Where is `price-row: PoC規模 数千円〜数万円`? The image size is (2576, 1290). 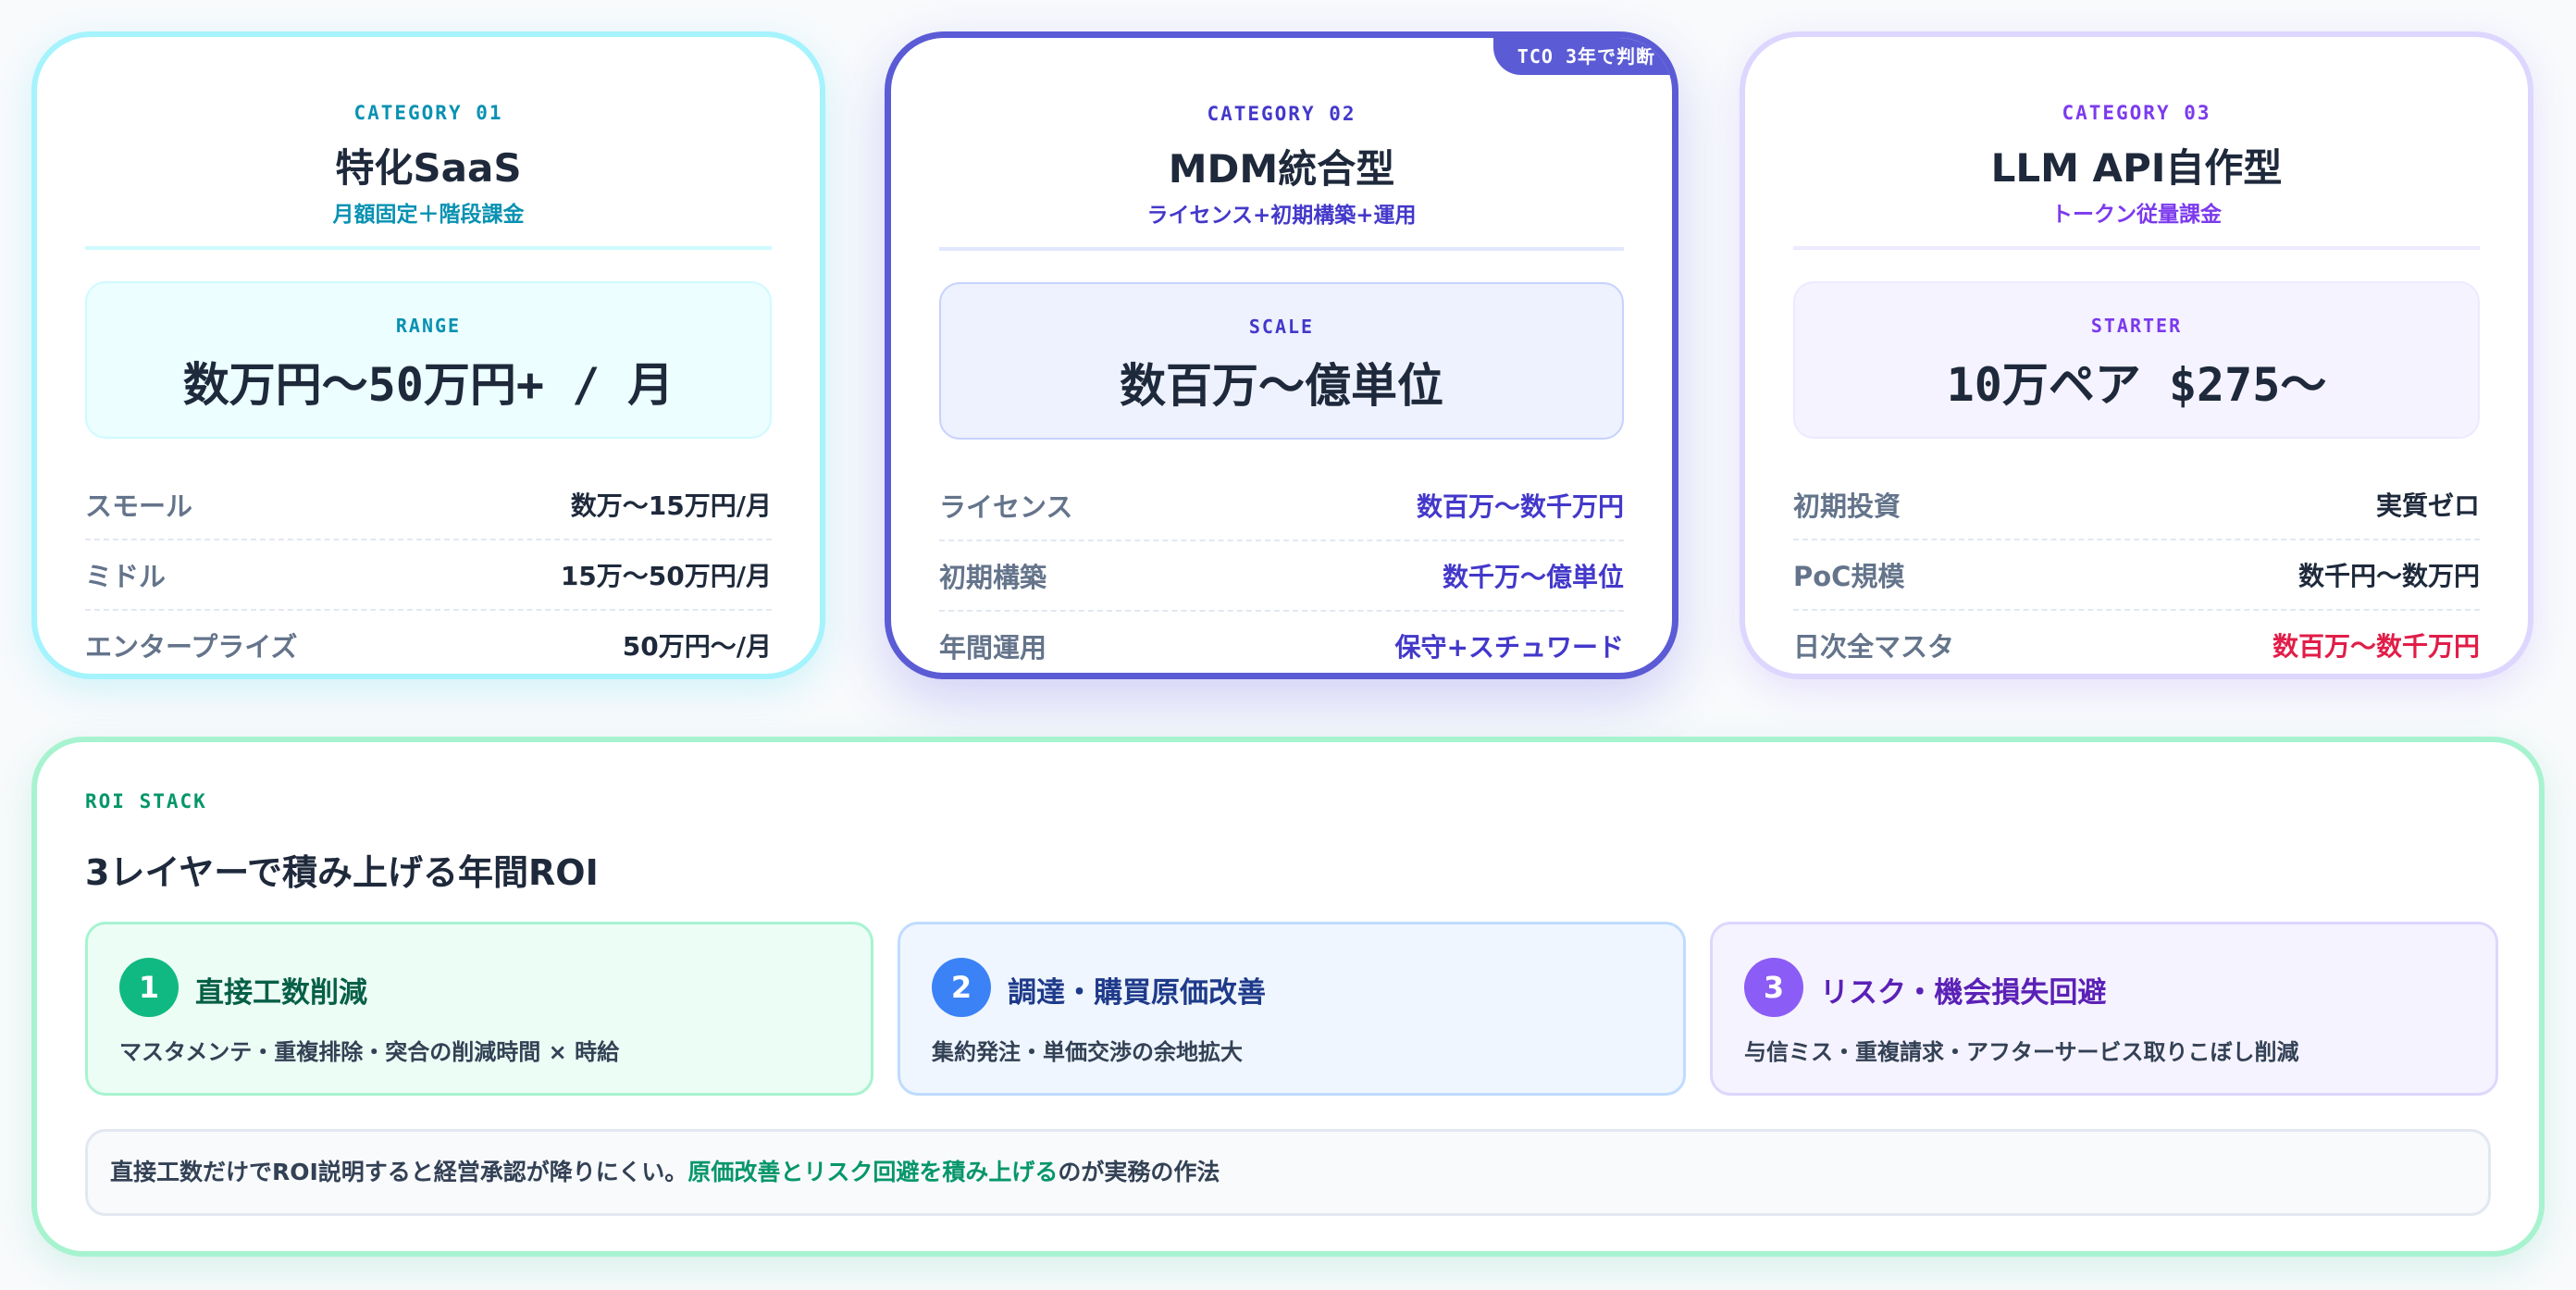 price-row: PoC規模 数千円〜数万円 is located at coordinates (2136, 575).